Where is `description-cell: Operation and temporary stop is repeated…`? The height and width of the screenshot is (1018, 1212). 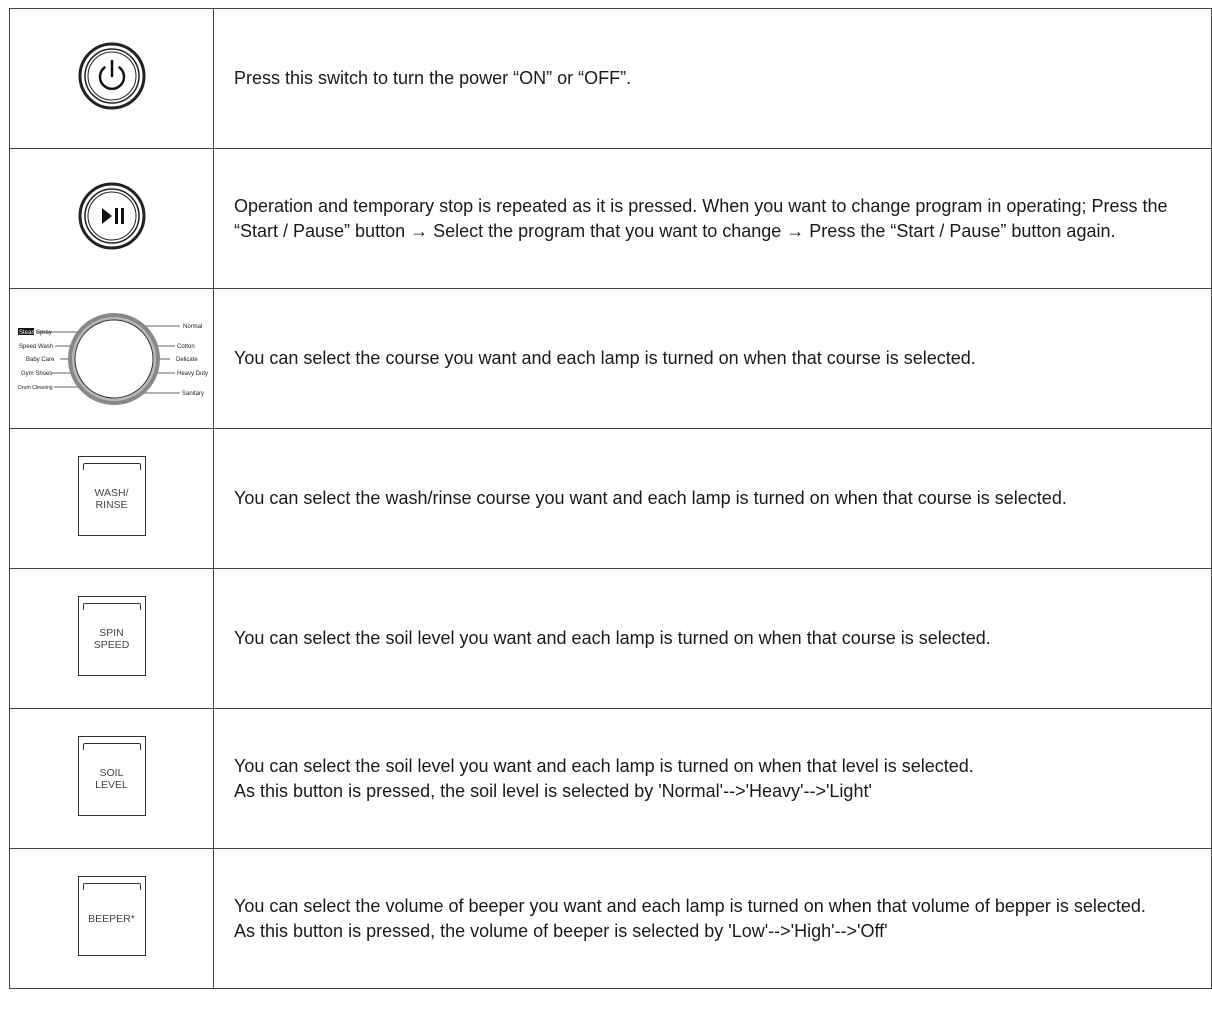 description-cell: Operation and temporary stop is repeated… is located at coordinates (712, 218).